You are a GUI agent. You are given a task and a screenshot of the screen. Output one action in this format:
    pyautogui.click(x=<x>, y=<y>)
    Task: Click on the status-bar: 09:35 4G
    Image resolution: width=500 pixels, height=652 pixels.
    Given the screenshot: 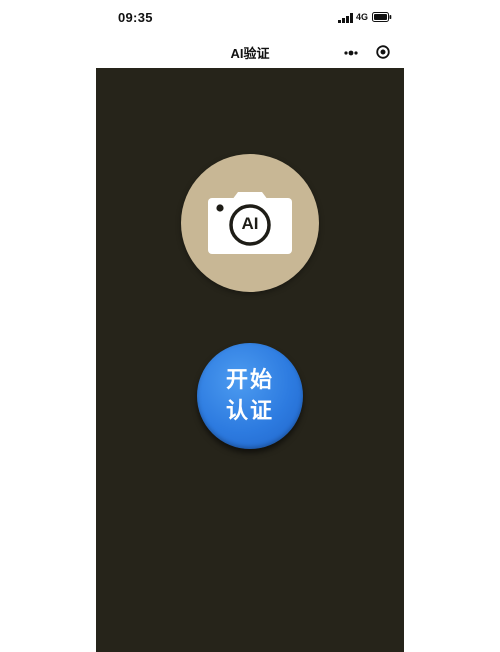 What is the action you would take?
    pyautogui.click(x=250, y=18)
    